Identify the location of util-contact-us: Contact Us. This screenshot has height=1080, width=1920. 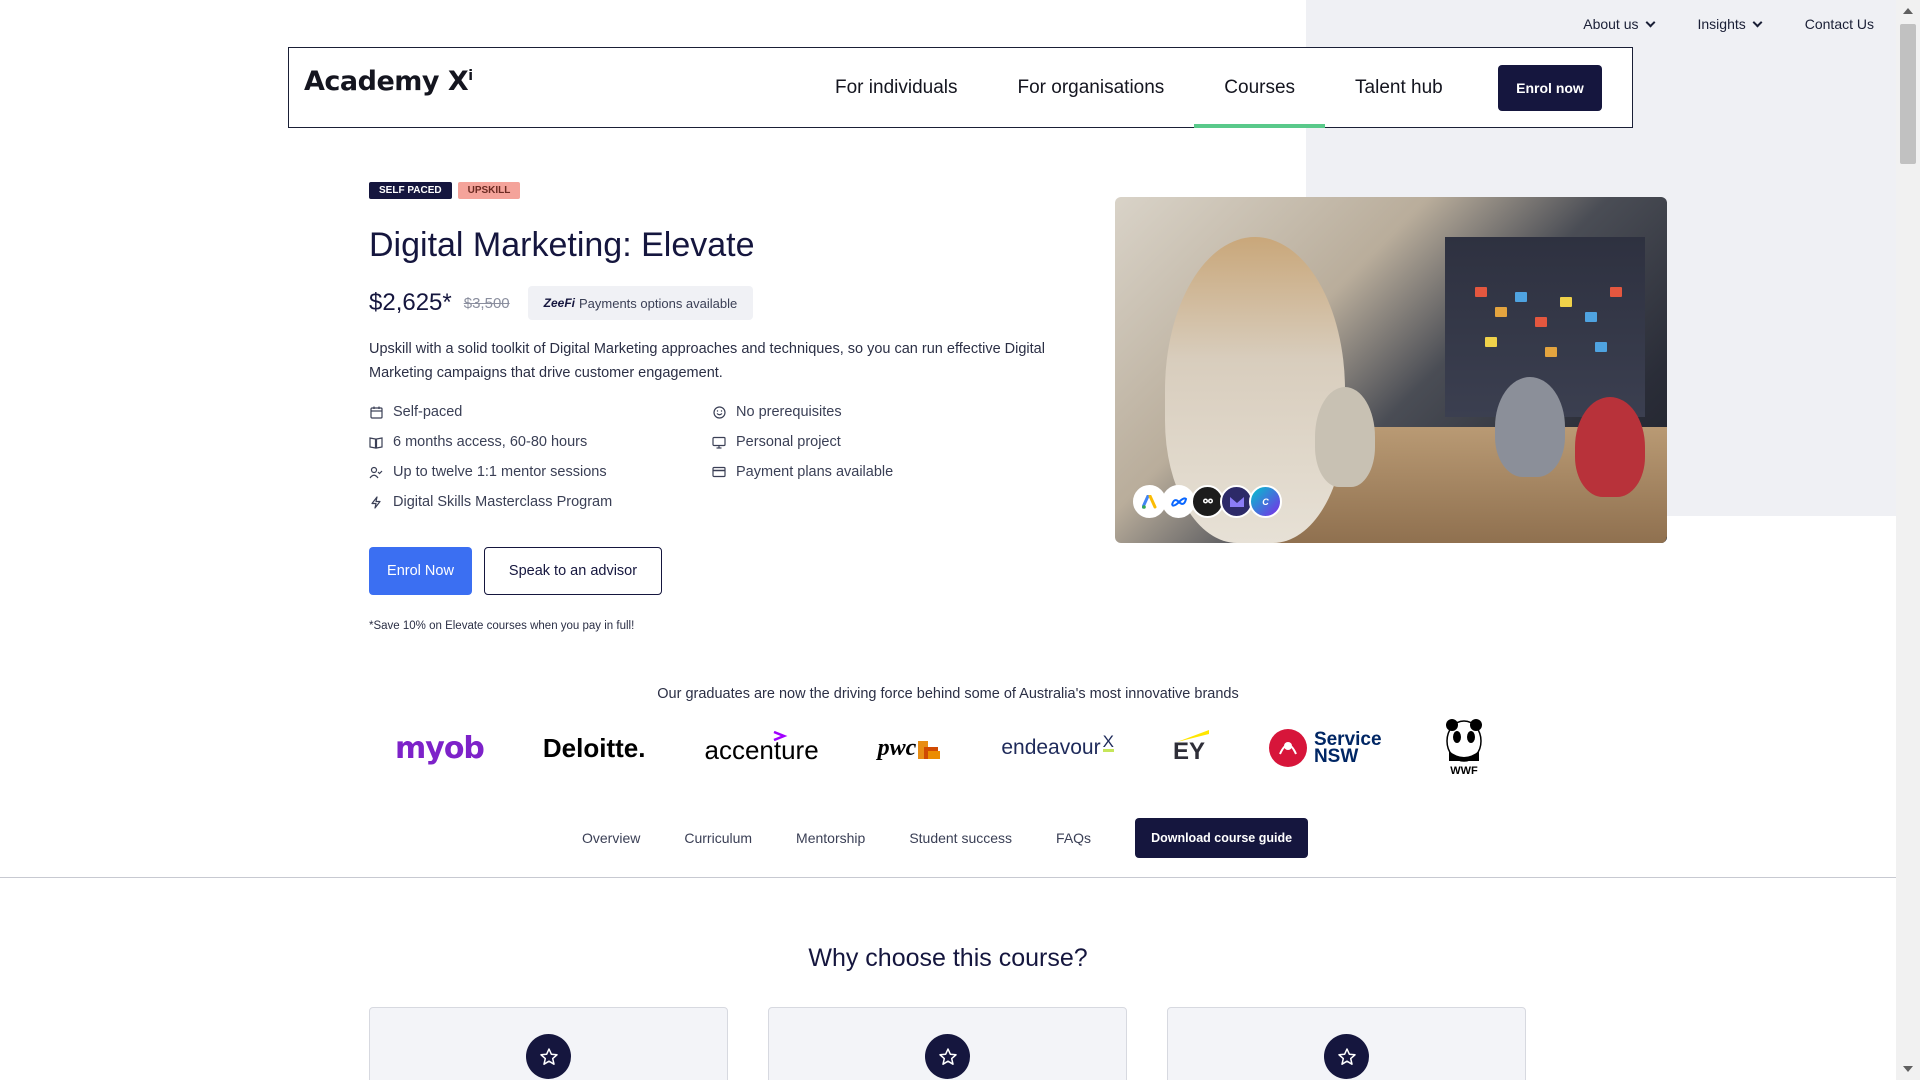
(1839, 24).